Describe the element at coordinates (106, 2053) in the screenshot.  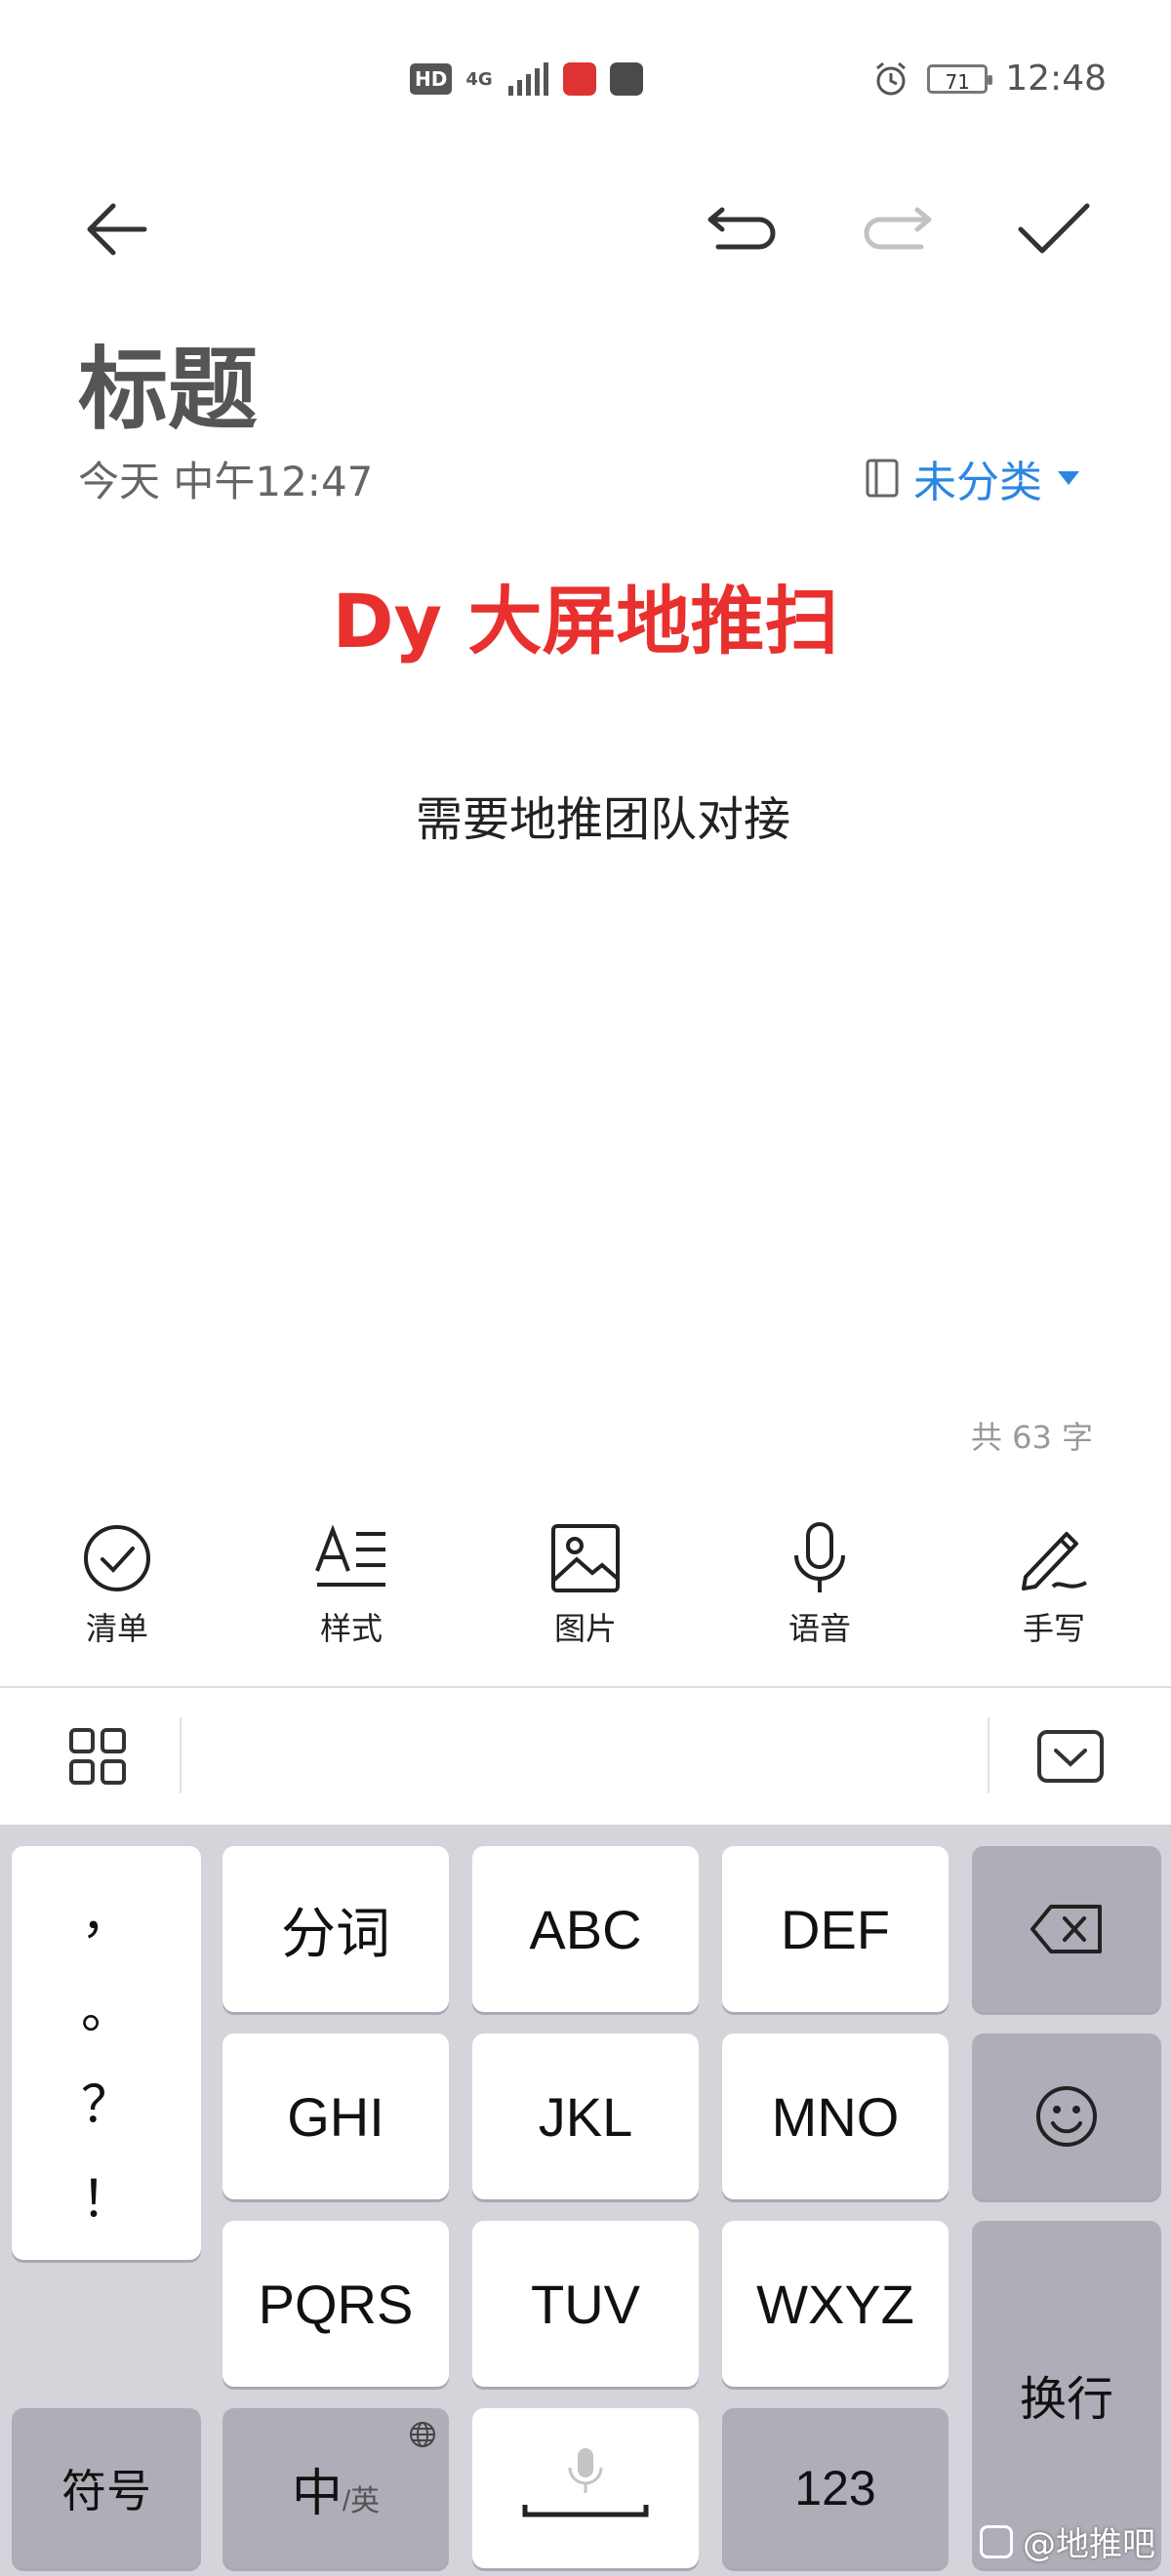
I see `punctuation-column: ， 。 ？ ！` at that location.